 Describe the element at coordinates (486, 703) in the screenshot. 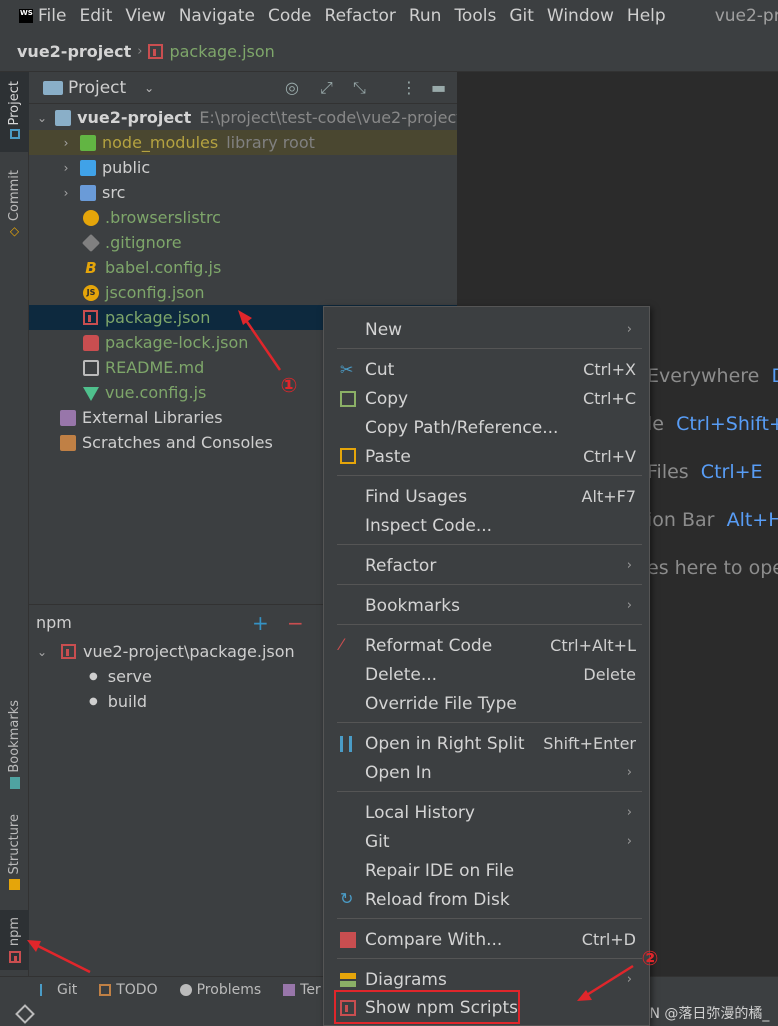

I see `menu-item-override-file-type: Override File Type` at that location.